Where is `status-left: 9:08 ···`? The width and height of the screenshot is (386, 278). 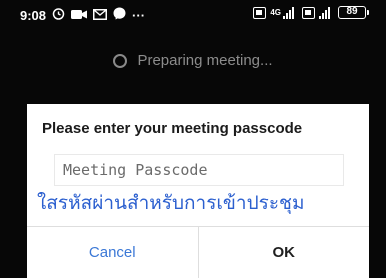
status-left: 9:08 ··· is located at coordinates (82, 15).